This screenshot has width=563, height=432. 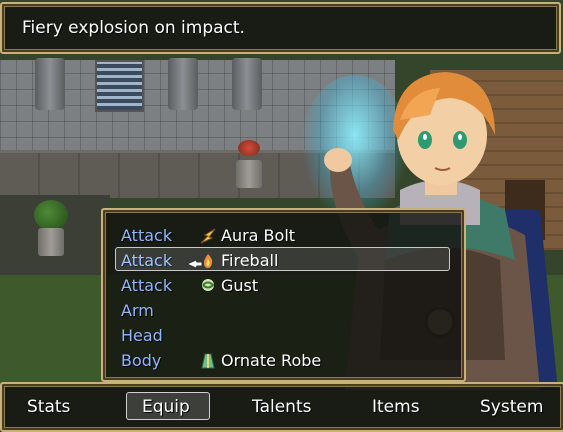 I want to click on menu-talents: Talents, so click(x=281, y=407).